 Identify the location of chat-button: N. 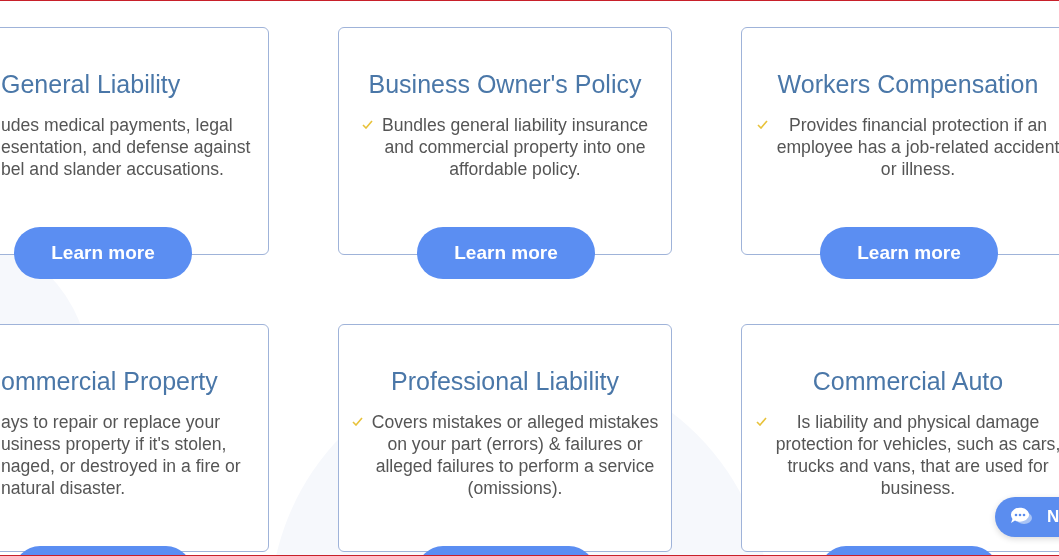
(1027, 517).